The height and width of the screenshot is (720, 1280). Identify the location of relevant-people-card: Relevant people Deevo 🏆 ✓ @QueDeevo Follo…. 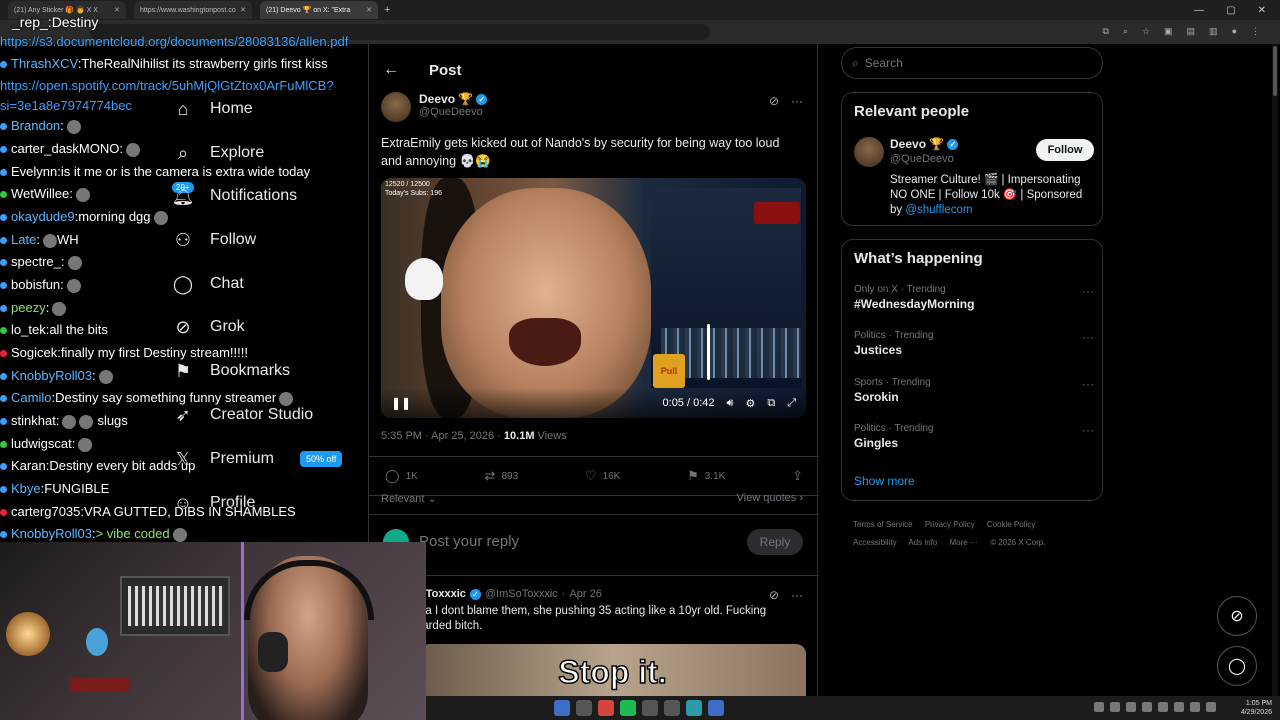
(972, 159).